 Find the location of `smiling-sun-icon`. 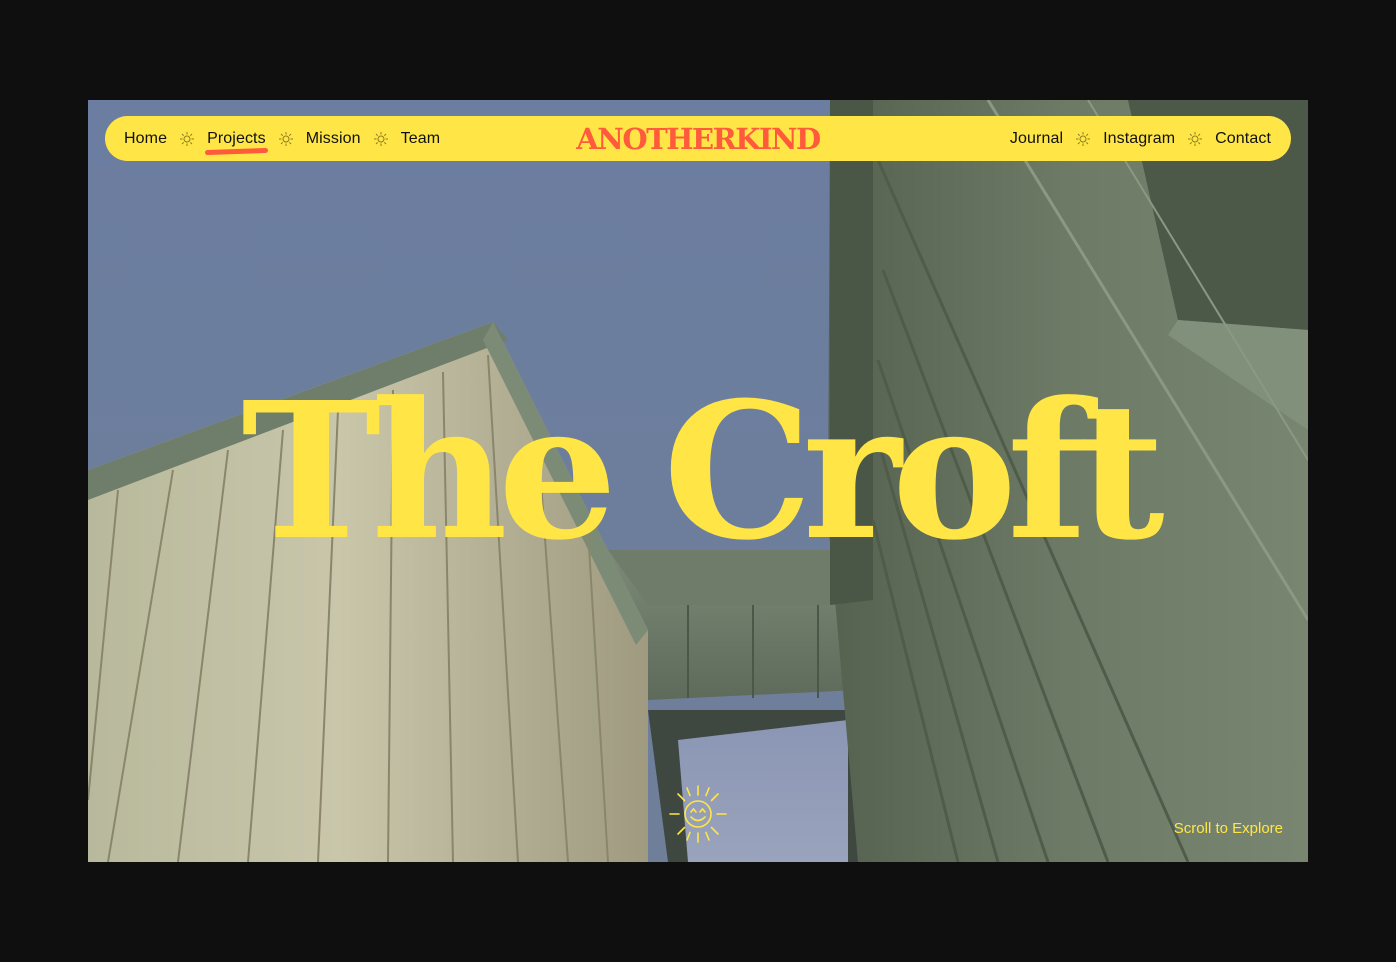

smiling-sun-icon is located at coordinates (698, 814).